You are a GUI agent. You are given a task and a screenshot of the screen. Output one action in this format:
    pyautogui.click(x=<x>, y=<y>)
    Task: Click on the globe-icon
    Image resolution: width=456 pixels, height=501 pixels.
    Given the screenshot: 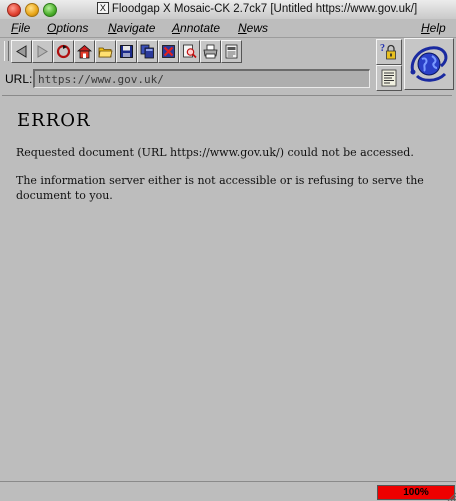 What is the action you would take?
    pyautogui.click(x=429, y=64)
    